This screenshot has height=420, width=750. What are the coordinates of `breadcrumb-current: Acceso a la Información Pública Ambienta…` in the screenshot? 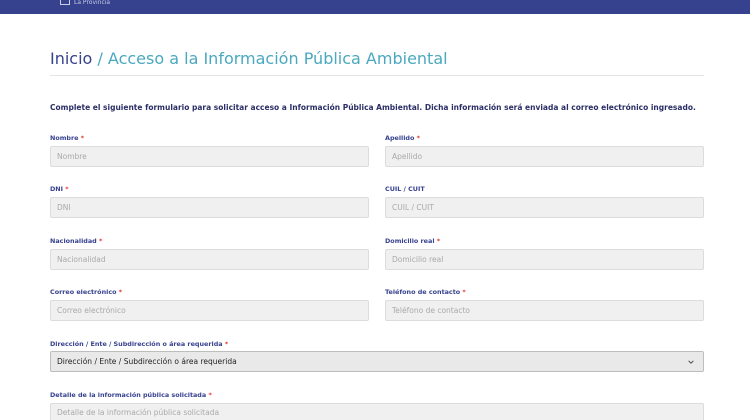 It's located at (277, 58).